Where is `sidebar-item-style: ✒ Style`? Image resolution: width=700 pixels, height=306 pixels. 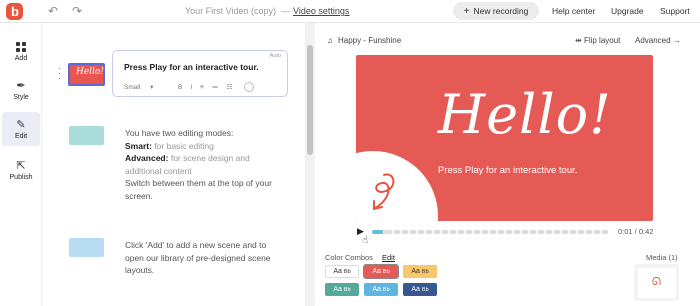
sidebar-item-style: ✒ Style is located at coordinates (21, 90).